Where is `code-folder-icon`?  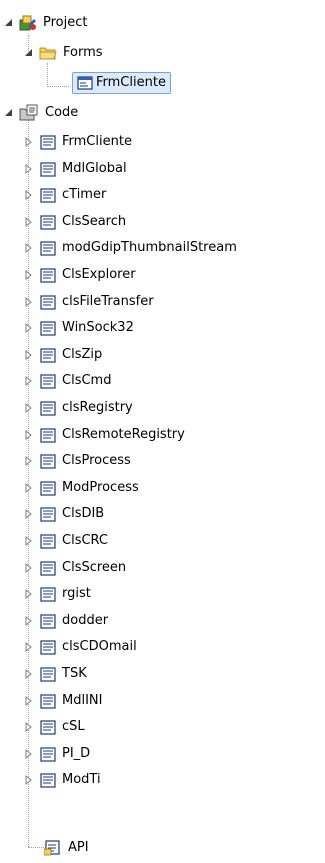
code-folder-icon is located at coordinates (28, 112).